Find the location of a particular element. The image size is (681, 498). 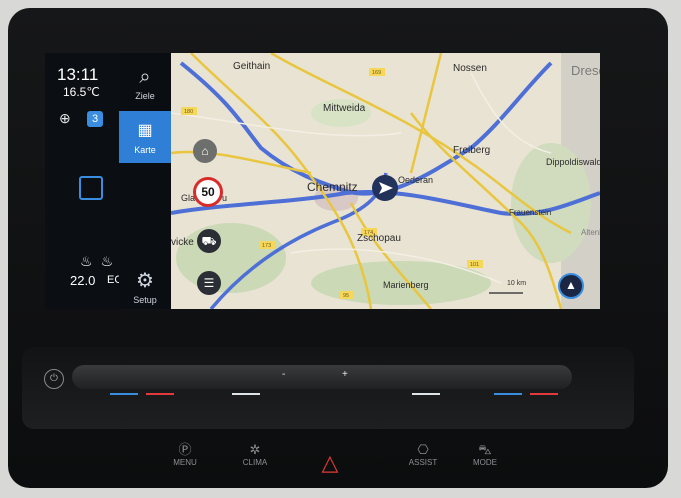

nav-karte-label: Karte is located at coordinates (145, 150).